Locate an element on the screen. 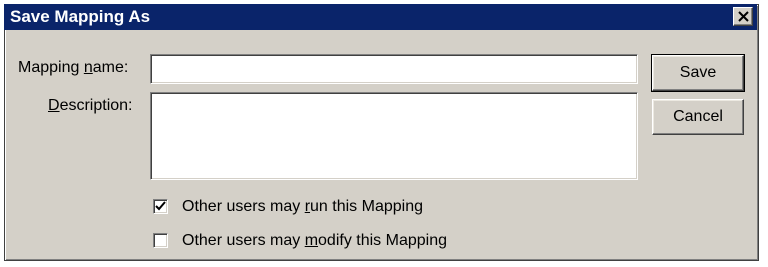  mapping-name-label-post: ame: is located at coordinates (110, 67).